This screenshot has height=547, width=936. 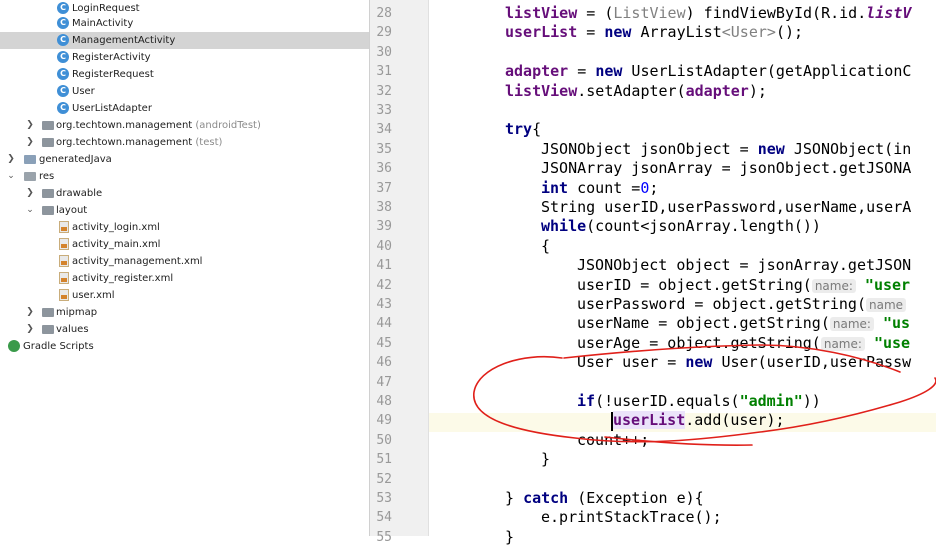 I want to click on tree-item-package-androidtest: ❯ org.techtown.management (androidTest), so click(x=184, y=125).